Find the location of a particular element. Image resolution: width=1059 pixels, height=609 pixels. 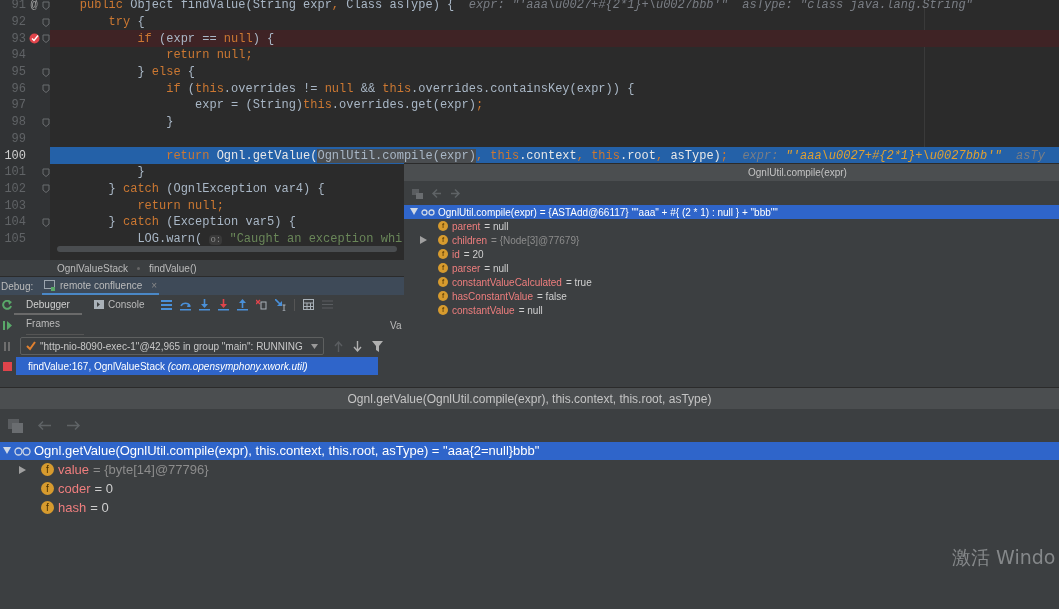

popup-title: Ognl.getValue(OgnlUtil.compile(expr), this.context, this.root, asType) is located at coordinates (529, 399).